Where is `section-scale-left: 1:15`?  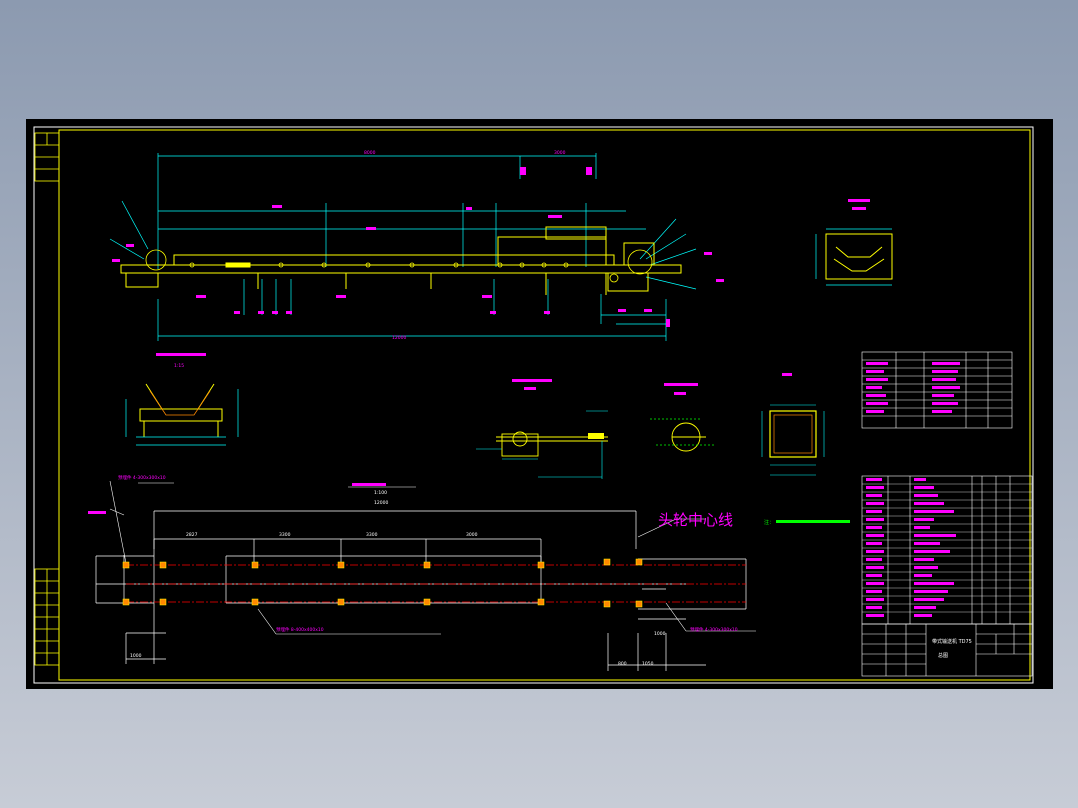
section-scale-left: 1:15 is located at coordinates (179, 366).